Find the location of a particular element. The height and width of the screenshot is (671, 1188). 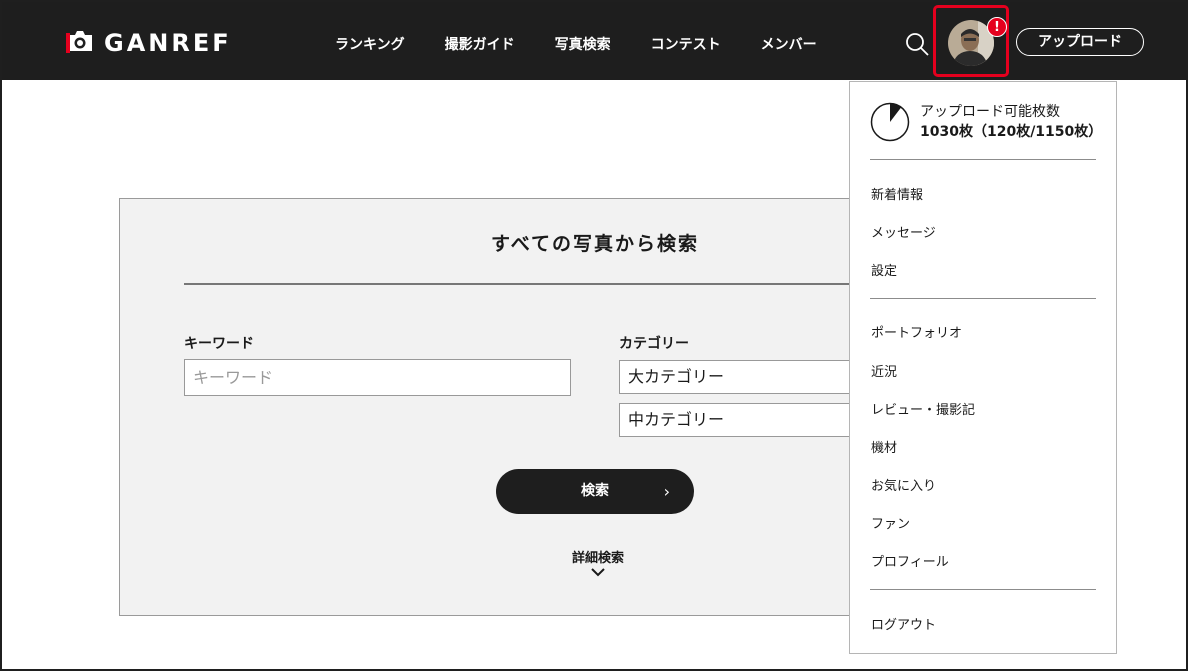

category-label: カテゴリー is located at coordinates (654, 344).